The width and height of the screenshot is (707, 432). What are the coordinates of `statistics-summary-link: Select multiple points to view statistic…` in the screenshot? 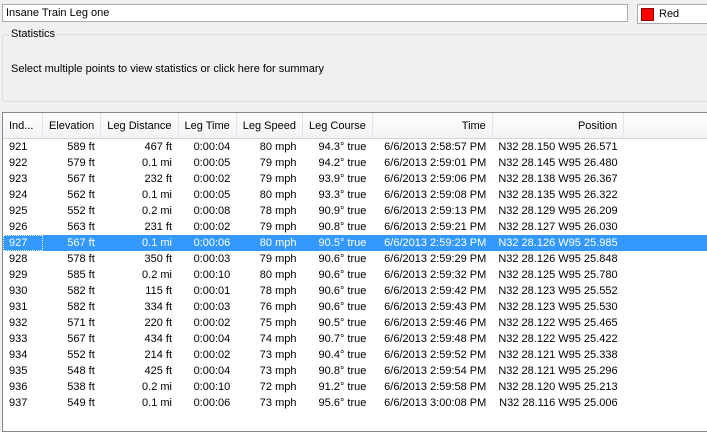 It's located at (167, 69).